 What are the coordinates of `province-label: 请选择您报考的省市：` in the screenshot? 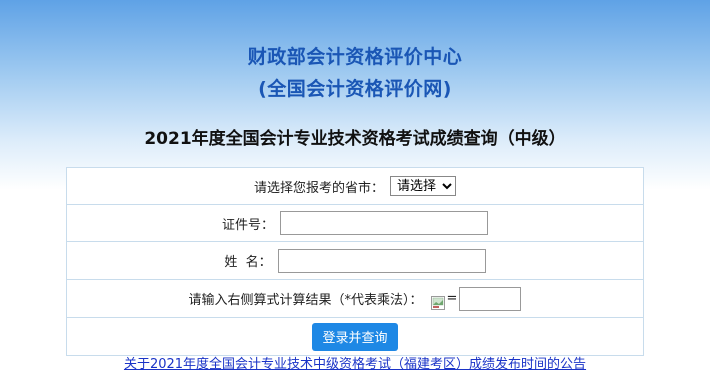 It's located at (318, 188).